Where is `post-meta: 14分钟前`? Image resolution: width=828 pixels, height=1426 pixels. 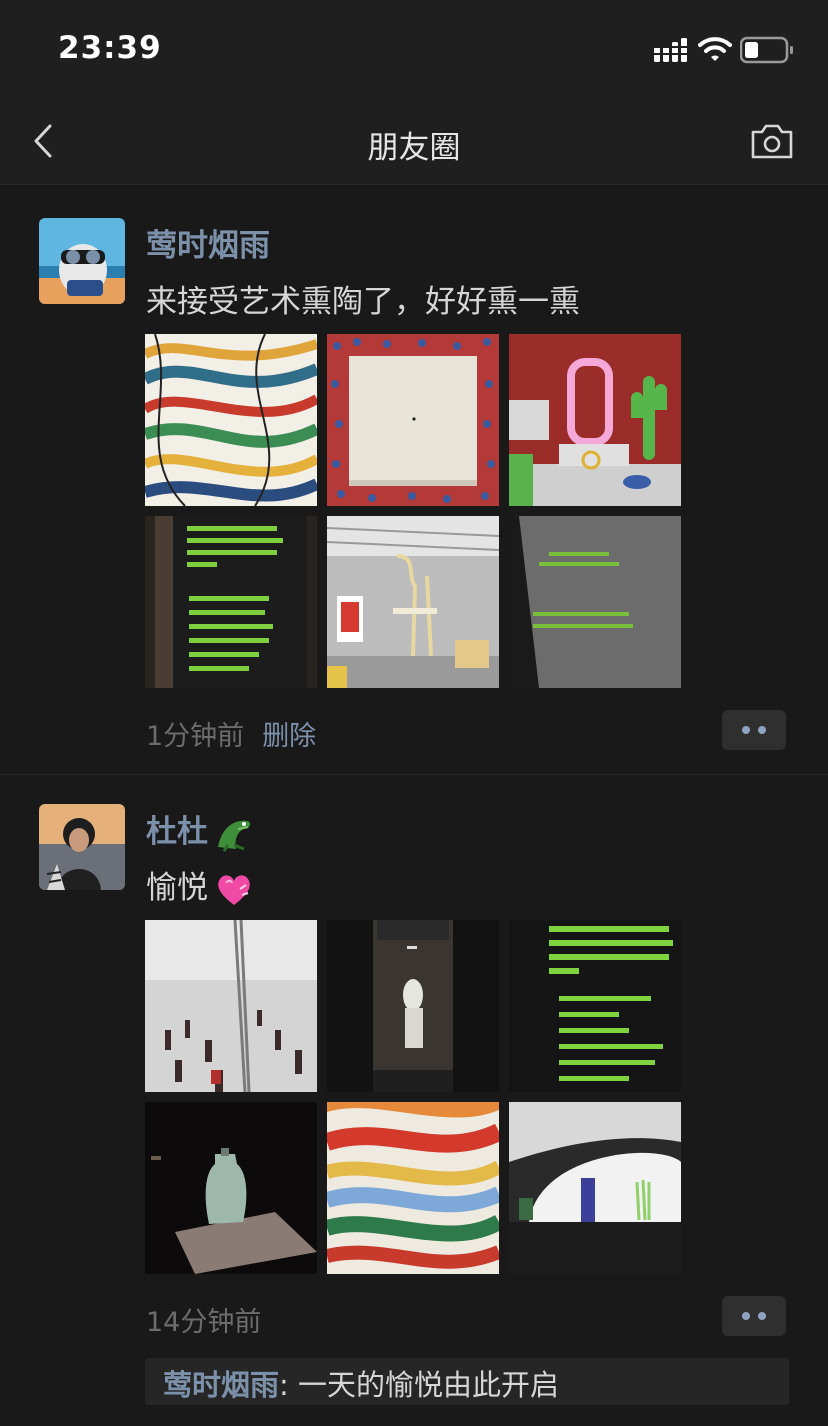 post-meta: 14分钟前 is located at coordinates (203, 1319).